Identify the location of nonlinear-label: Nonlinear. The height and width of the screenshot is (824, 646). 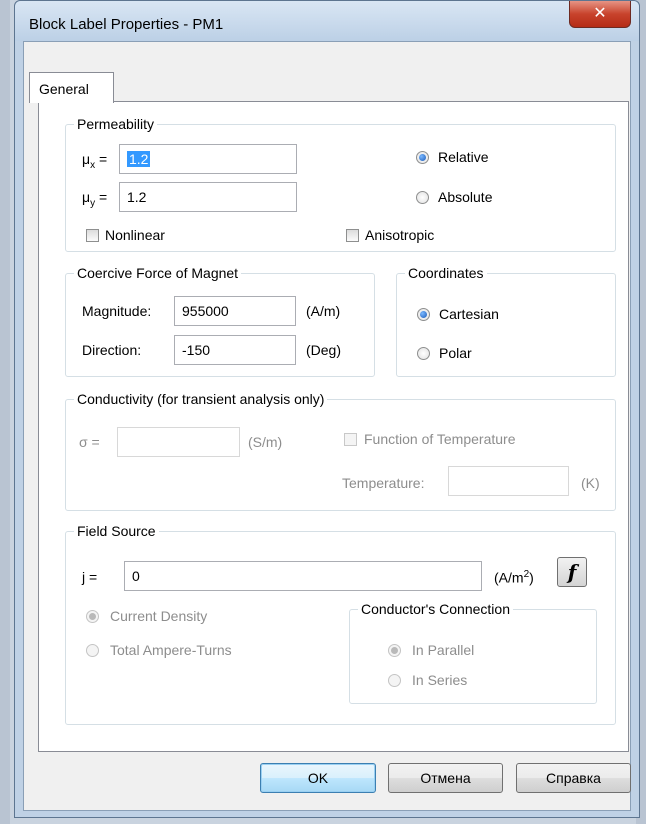
(135, 235).